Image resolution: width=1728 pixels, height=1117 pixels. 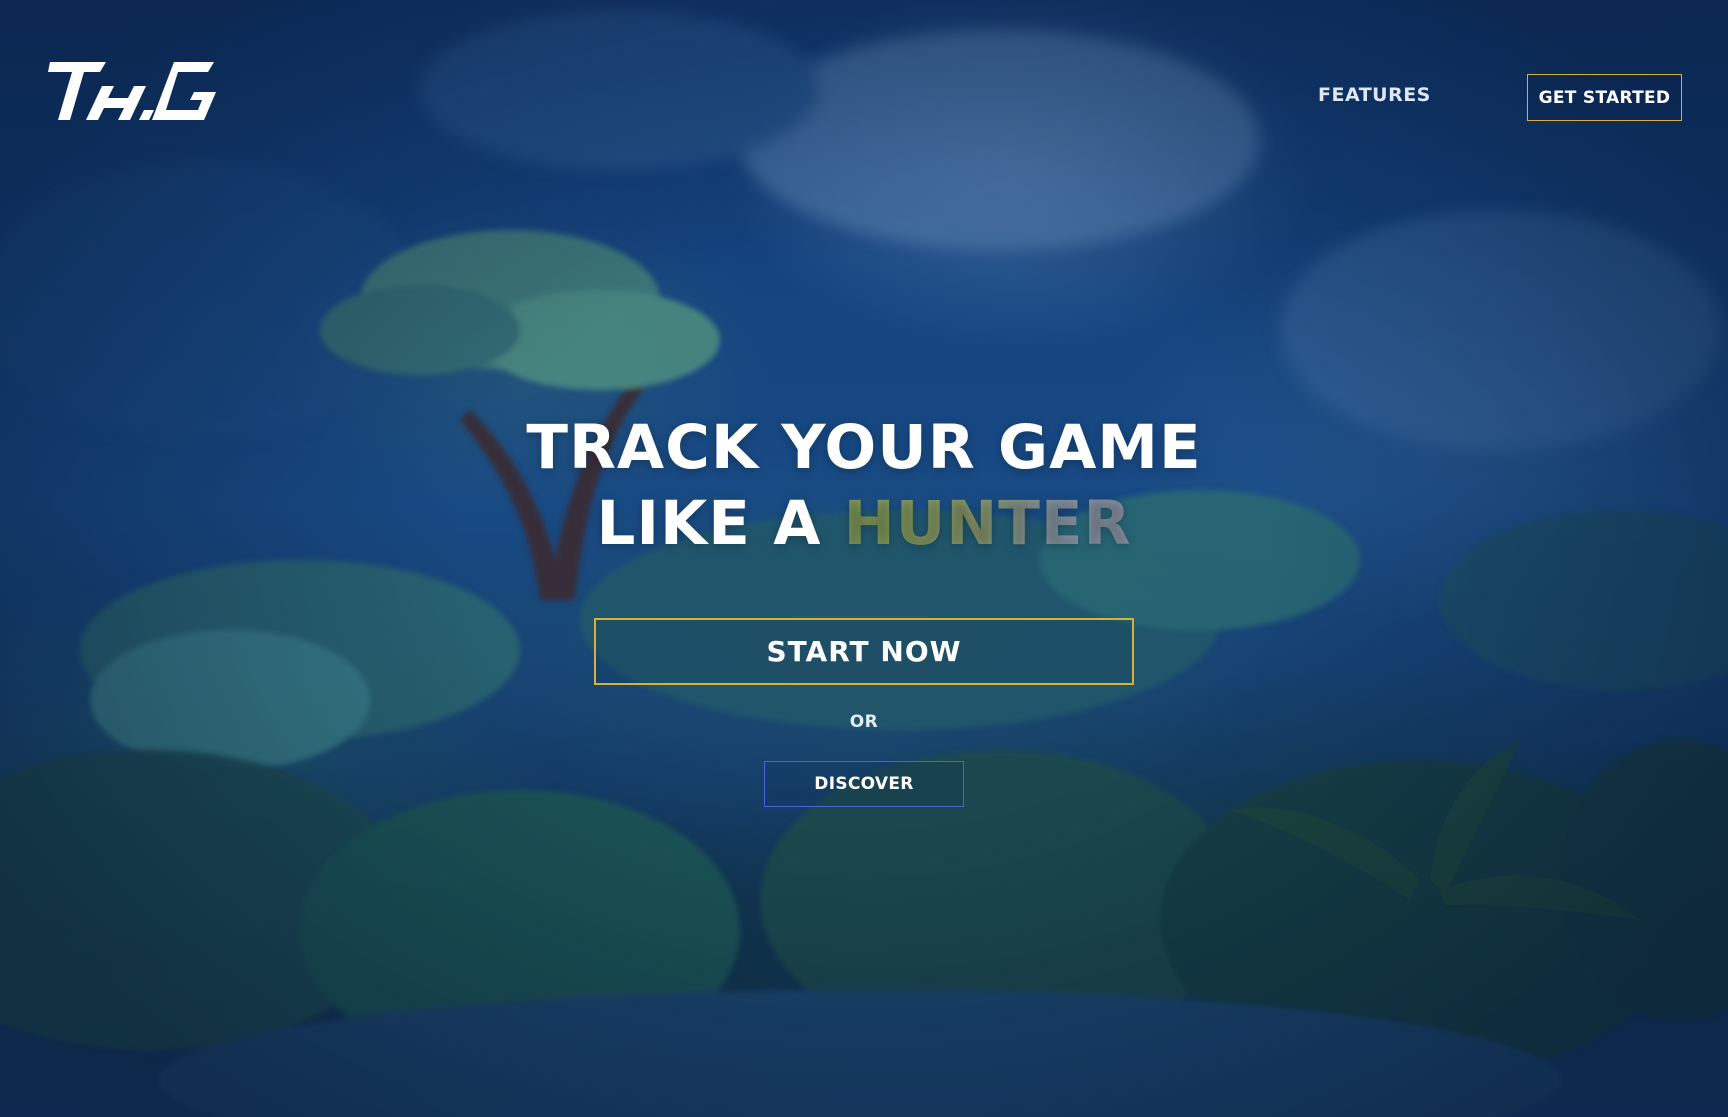 I want to click on hero-accent-word: HUNTER, so click(x=987, y=523).